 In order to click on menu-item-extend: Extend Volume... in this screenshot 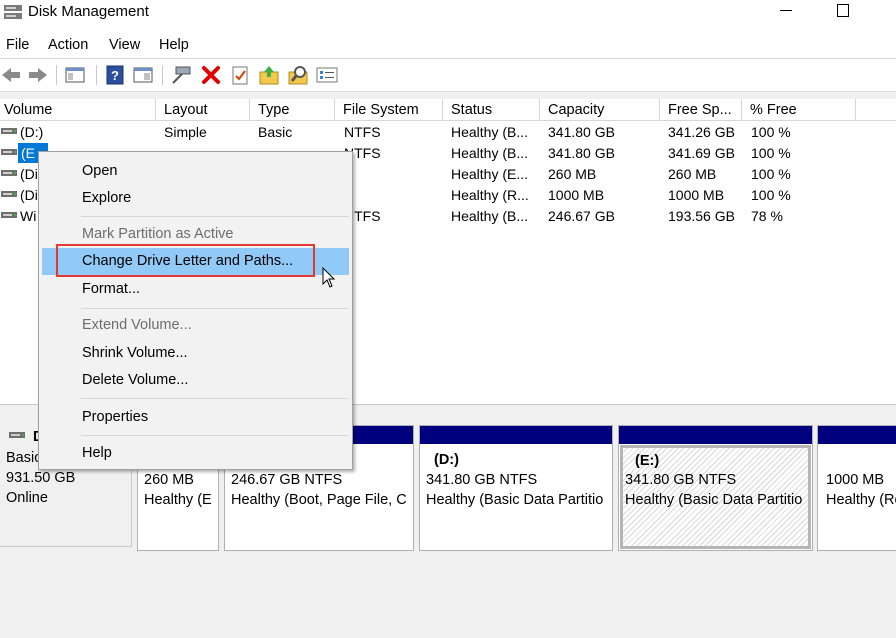, I will do `click(195, 326)`.